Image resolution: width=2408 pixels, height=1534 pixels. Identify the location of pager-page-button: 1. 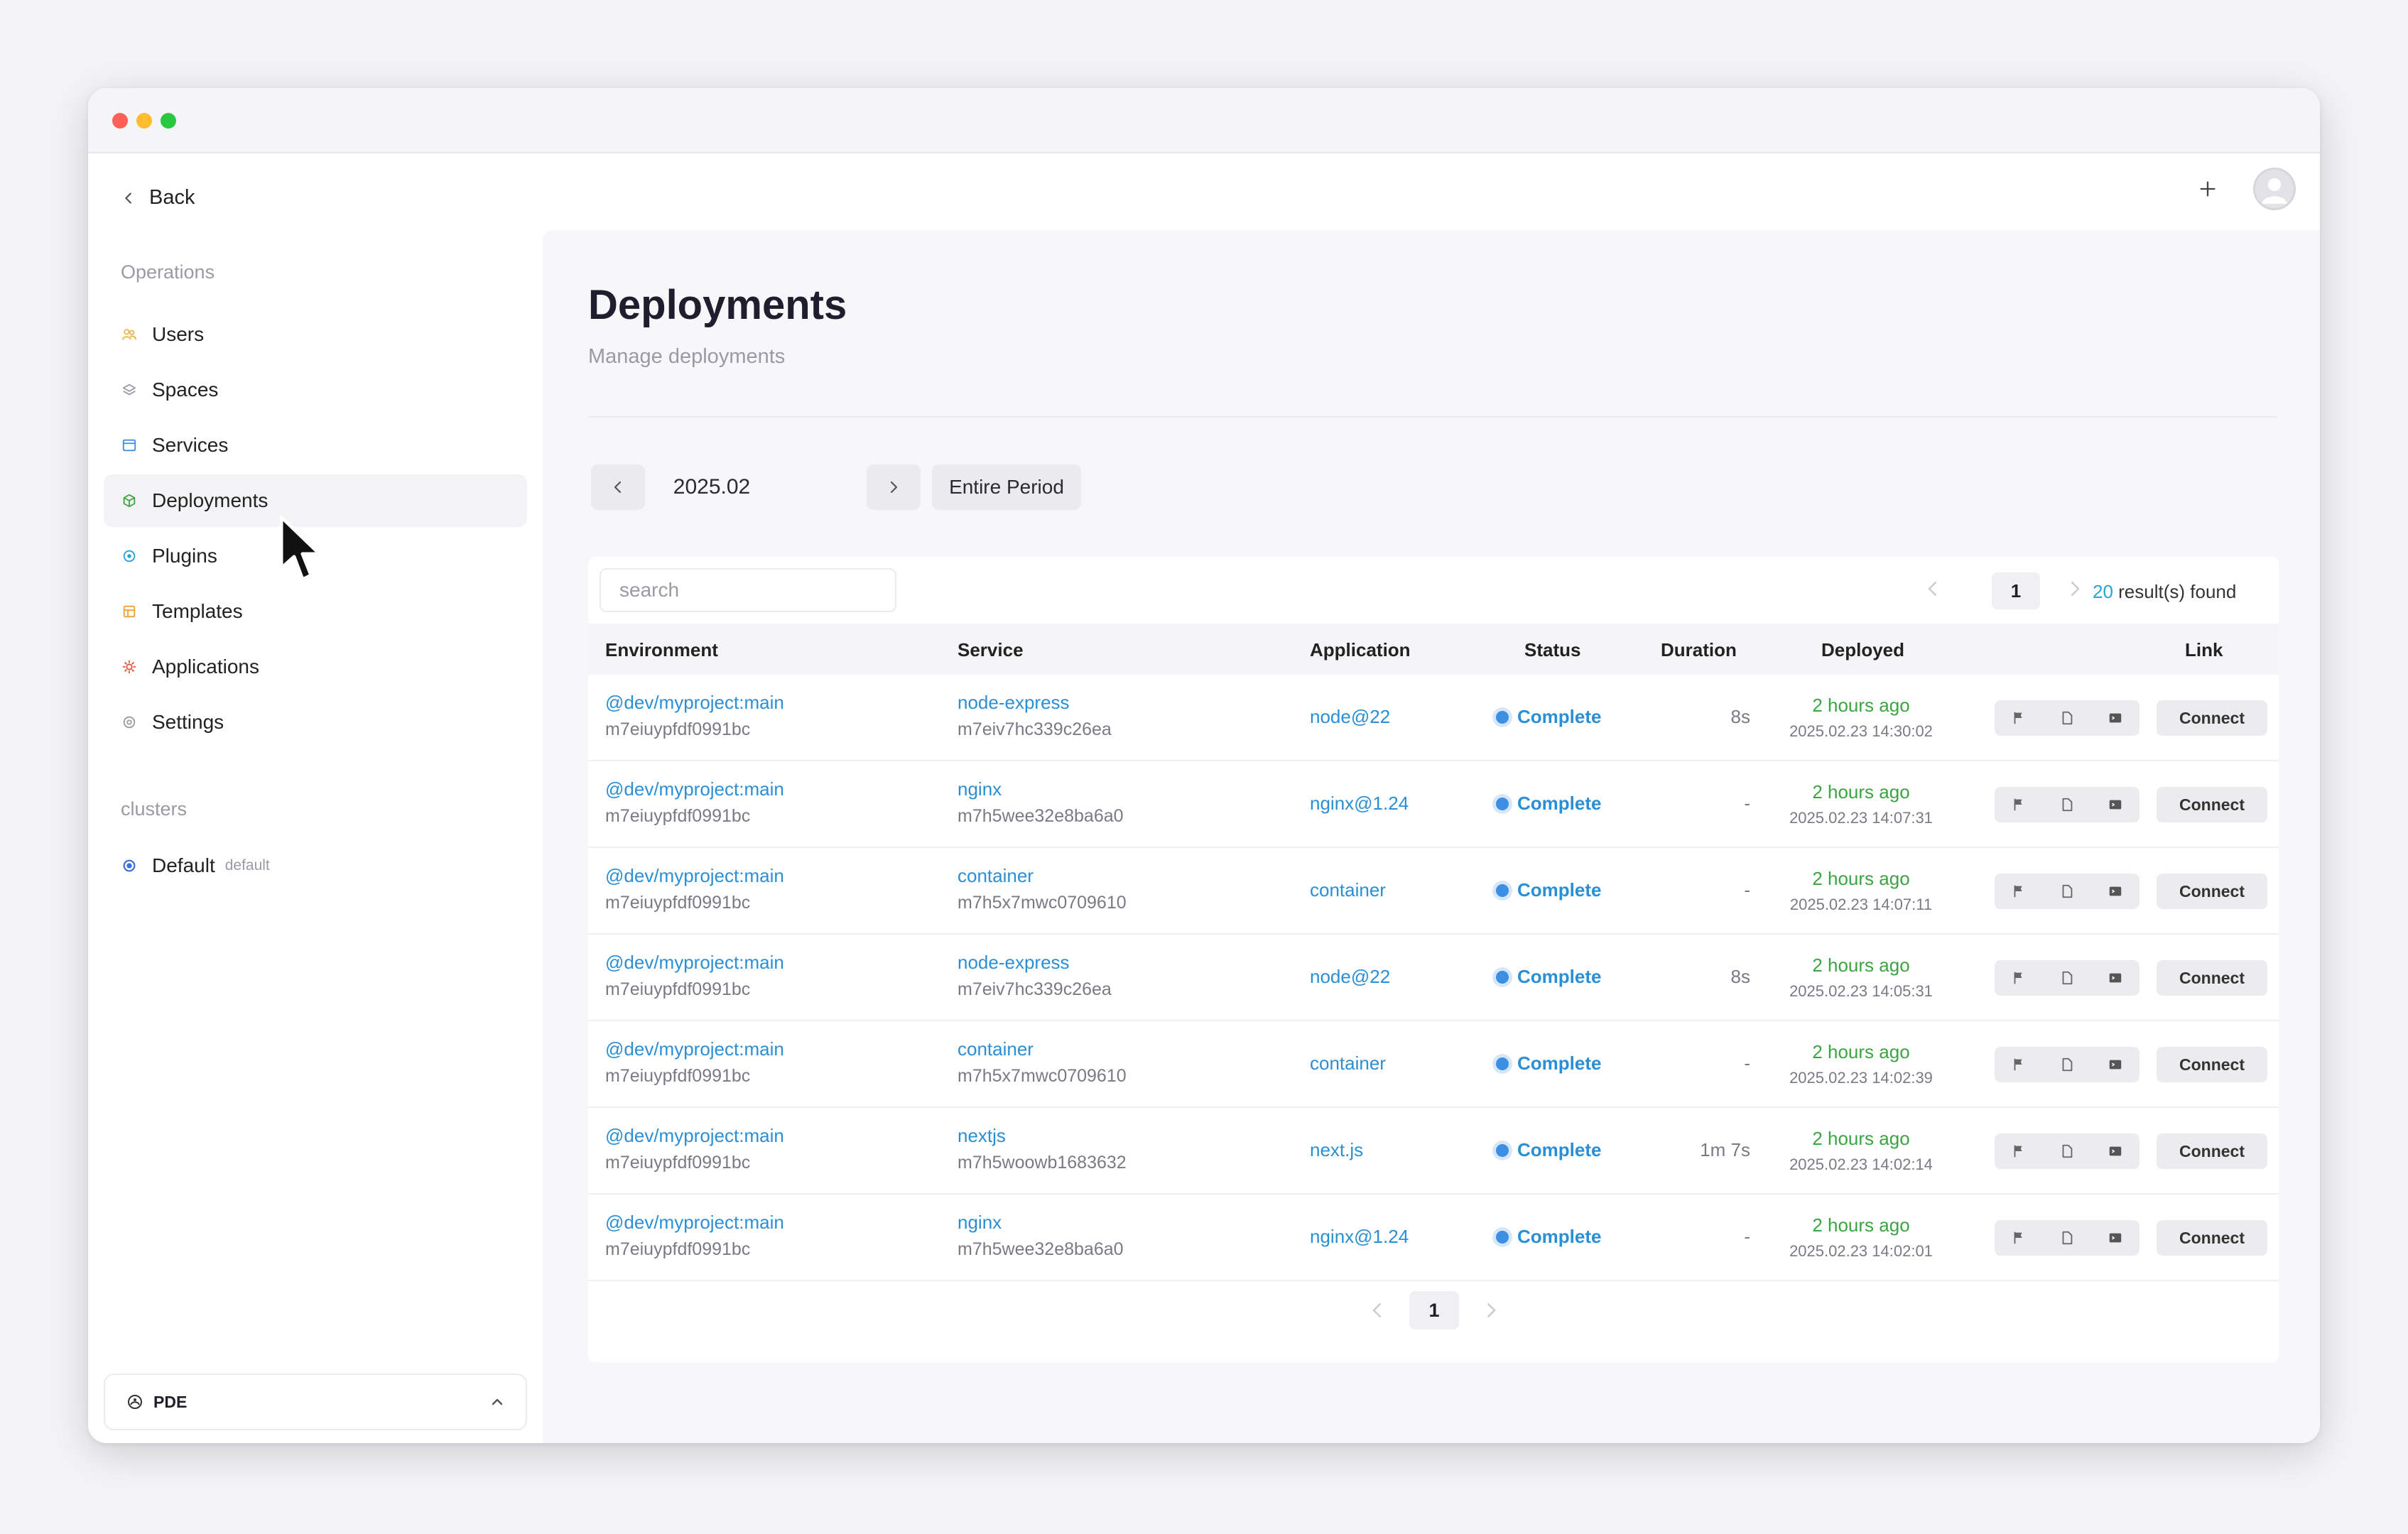
(2016, 590).